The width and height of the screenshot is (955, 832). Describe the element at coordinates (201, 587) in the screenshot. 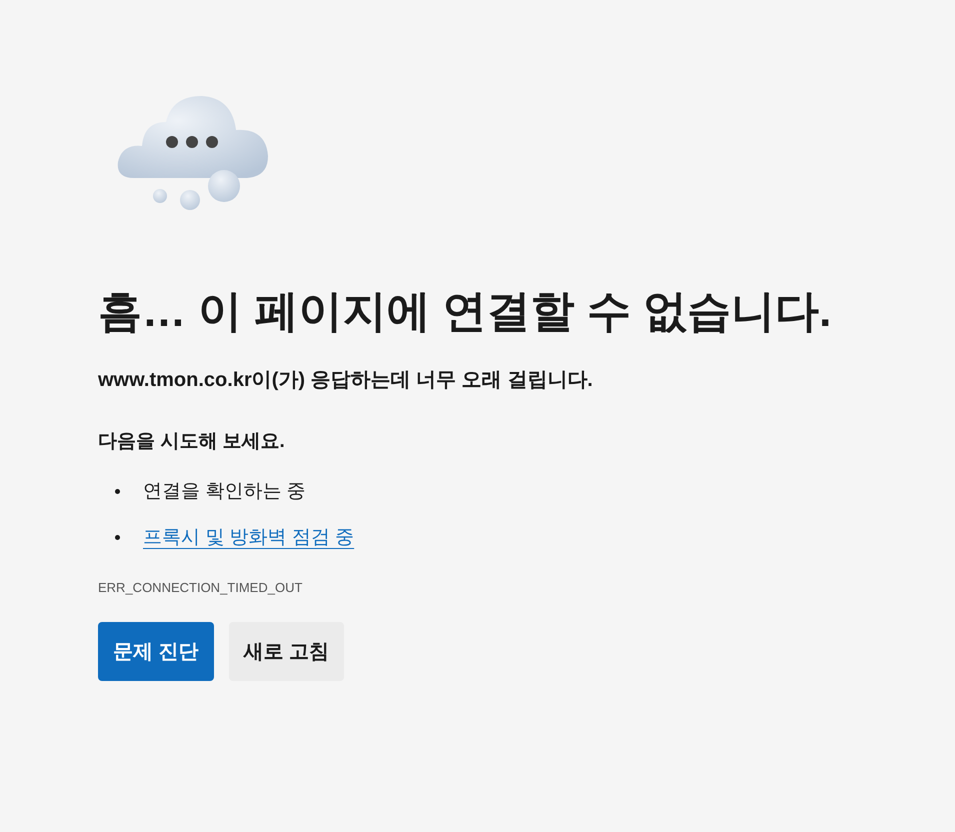

I see `error-code: ERR_CONNECTION_TIMED_OUT` at that location.